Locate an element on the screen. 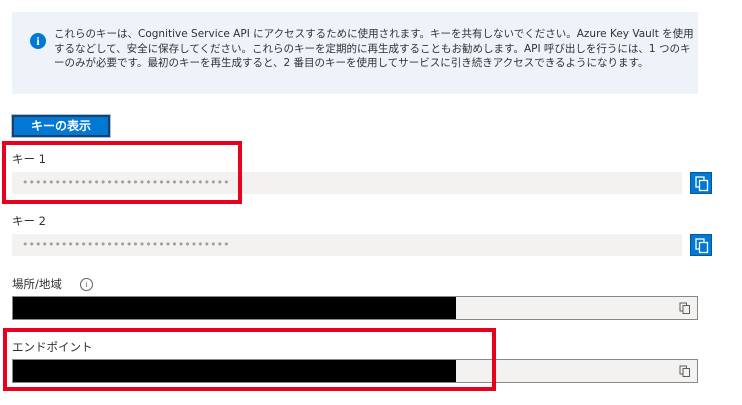 Image resolution: width=742 pixels, height=405 pixels. show-keys-button: キーの表示 is located at coordinates (61, 126).